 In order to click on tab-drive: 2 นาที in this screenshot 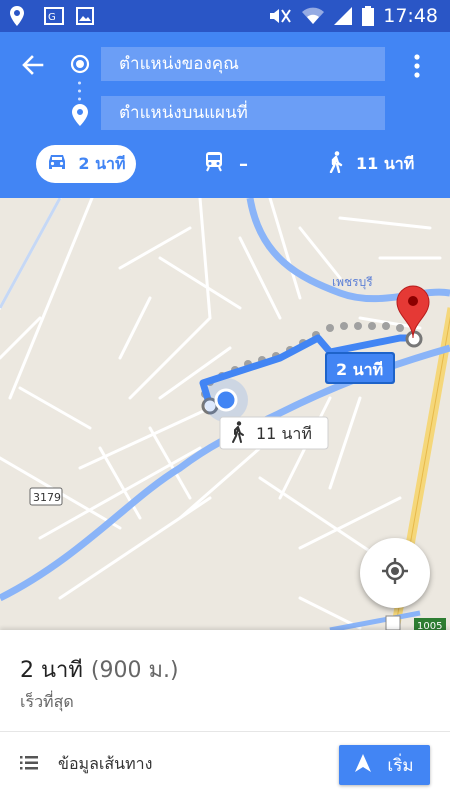, I will do `click(86, 164)`.